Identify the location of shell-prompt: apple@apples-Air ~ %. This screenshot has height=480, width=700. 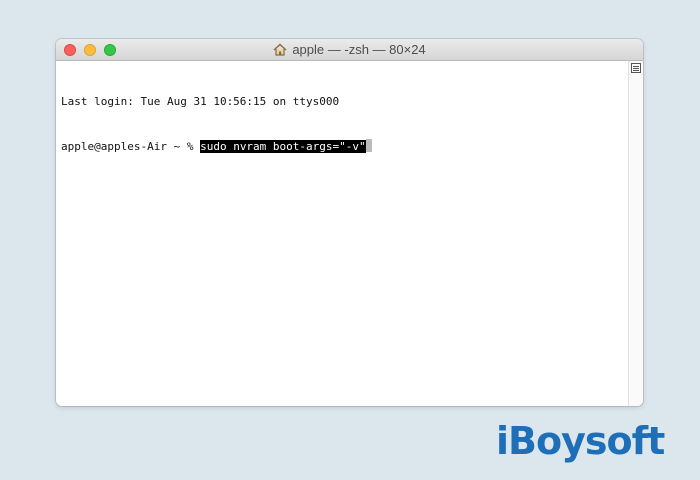
(131, 146).